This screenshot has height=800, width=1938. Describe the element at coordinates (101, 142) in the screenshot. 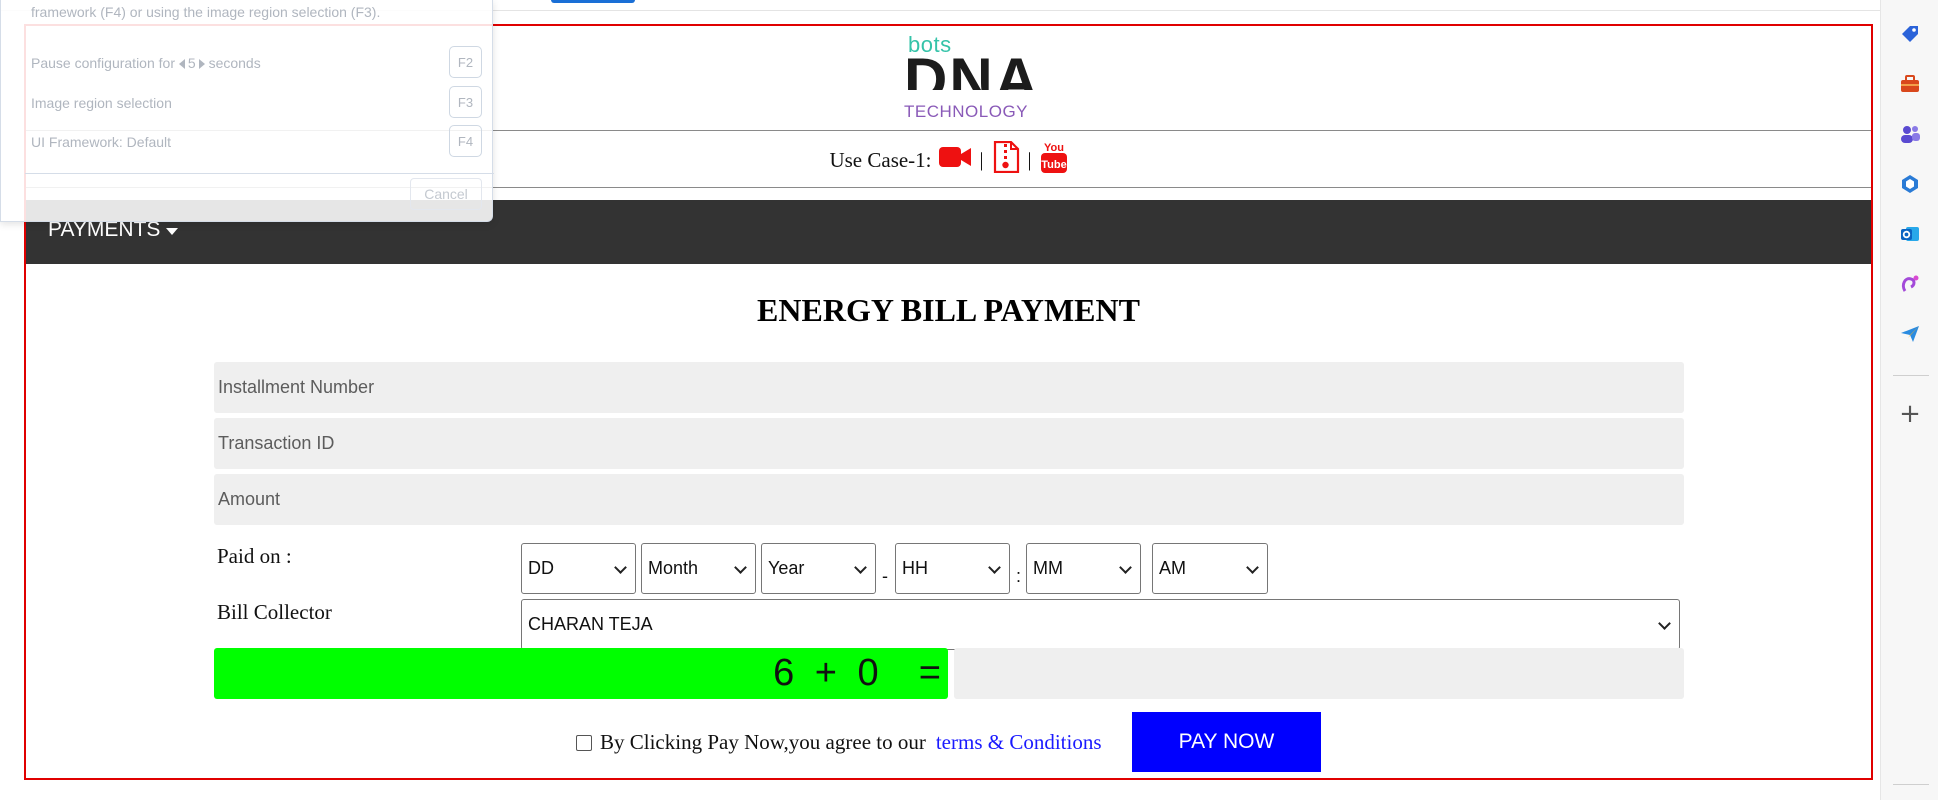

I see `ui-framework-label: UI Framework: Default` at that location.